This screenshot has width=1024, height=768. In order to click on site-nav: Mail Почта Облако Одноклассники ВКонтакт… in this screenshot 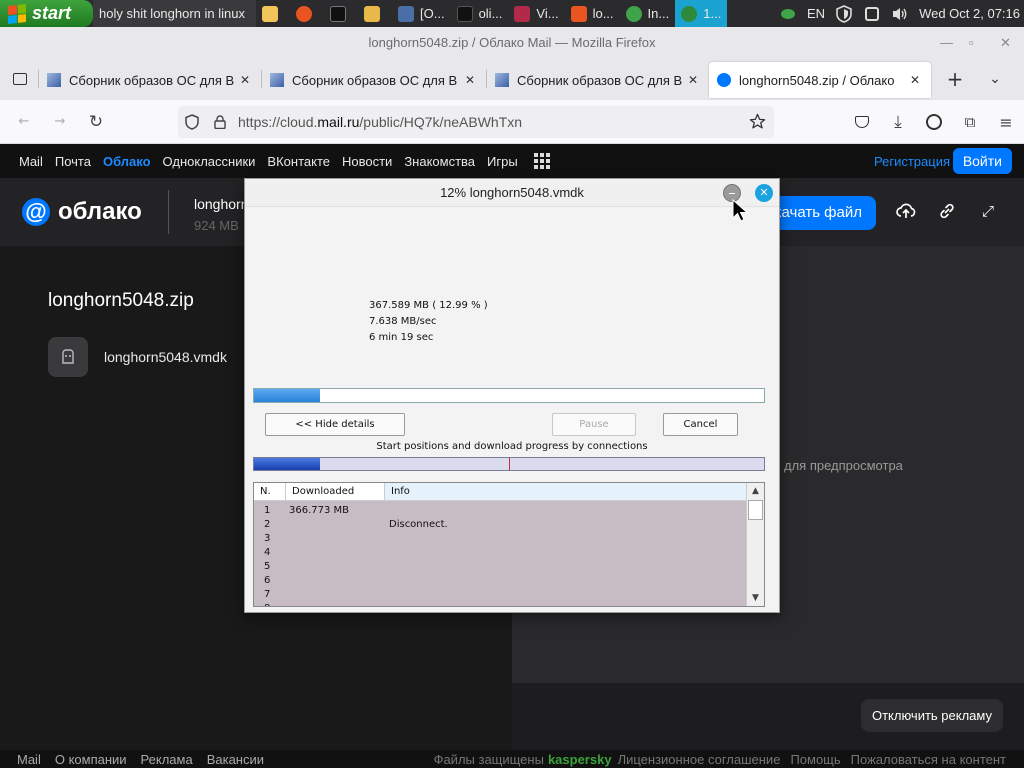, I will do `click(512, 161)`.